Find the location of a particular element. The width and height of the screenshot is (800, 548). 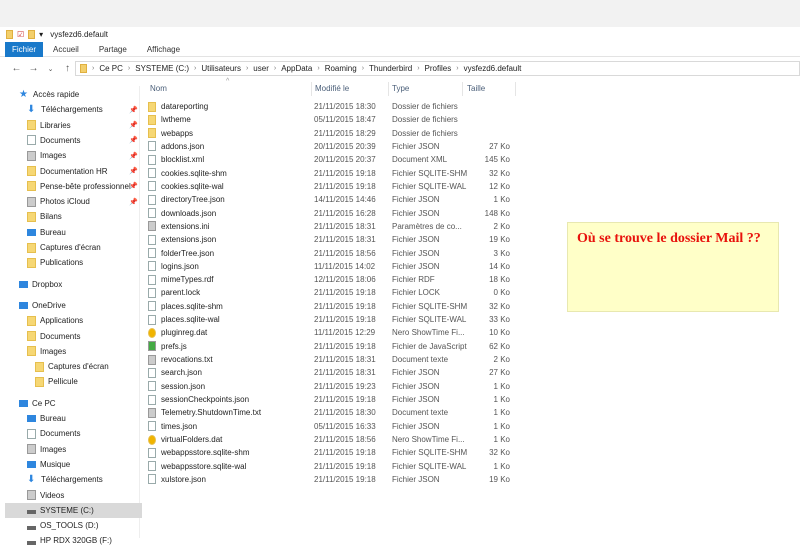

file-modified: 21/11/2015 16:28 is located at coordinates (345, 213).